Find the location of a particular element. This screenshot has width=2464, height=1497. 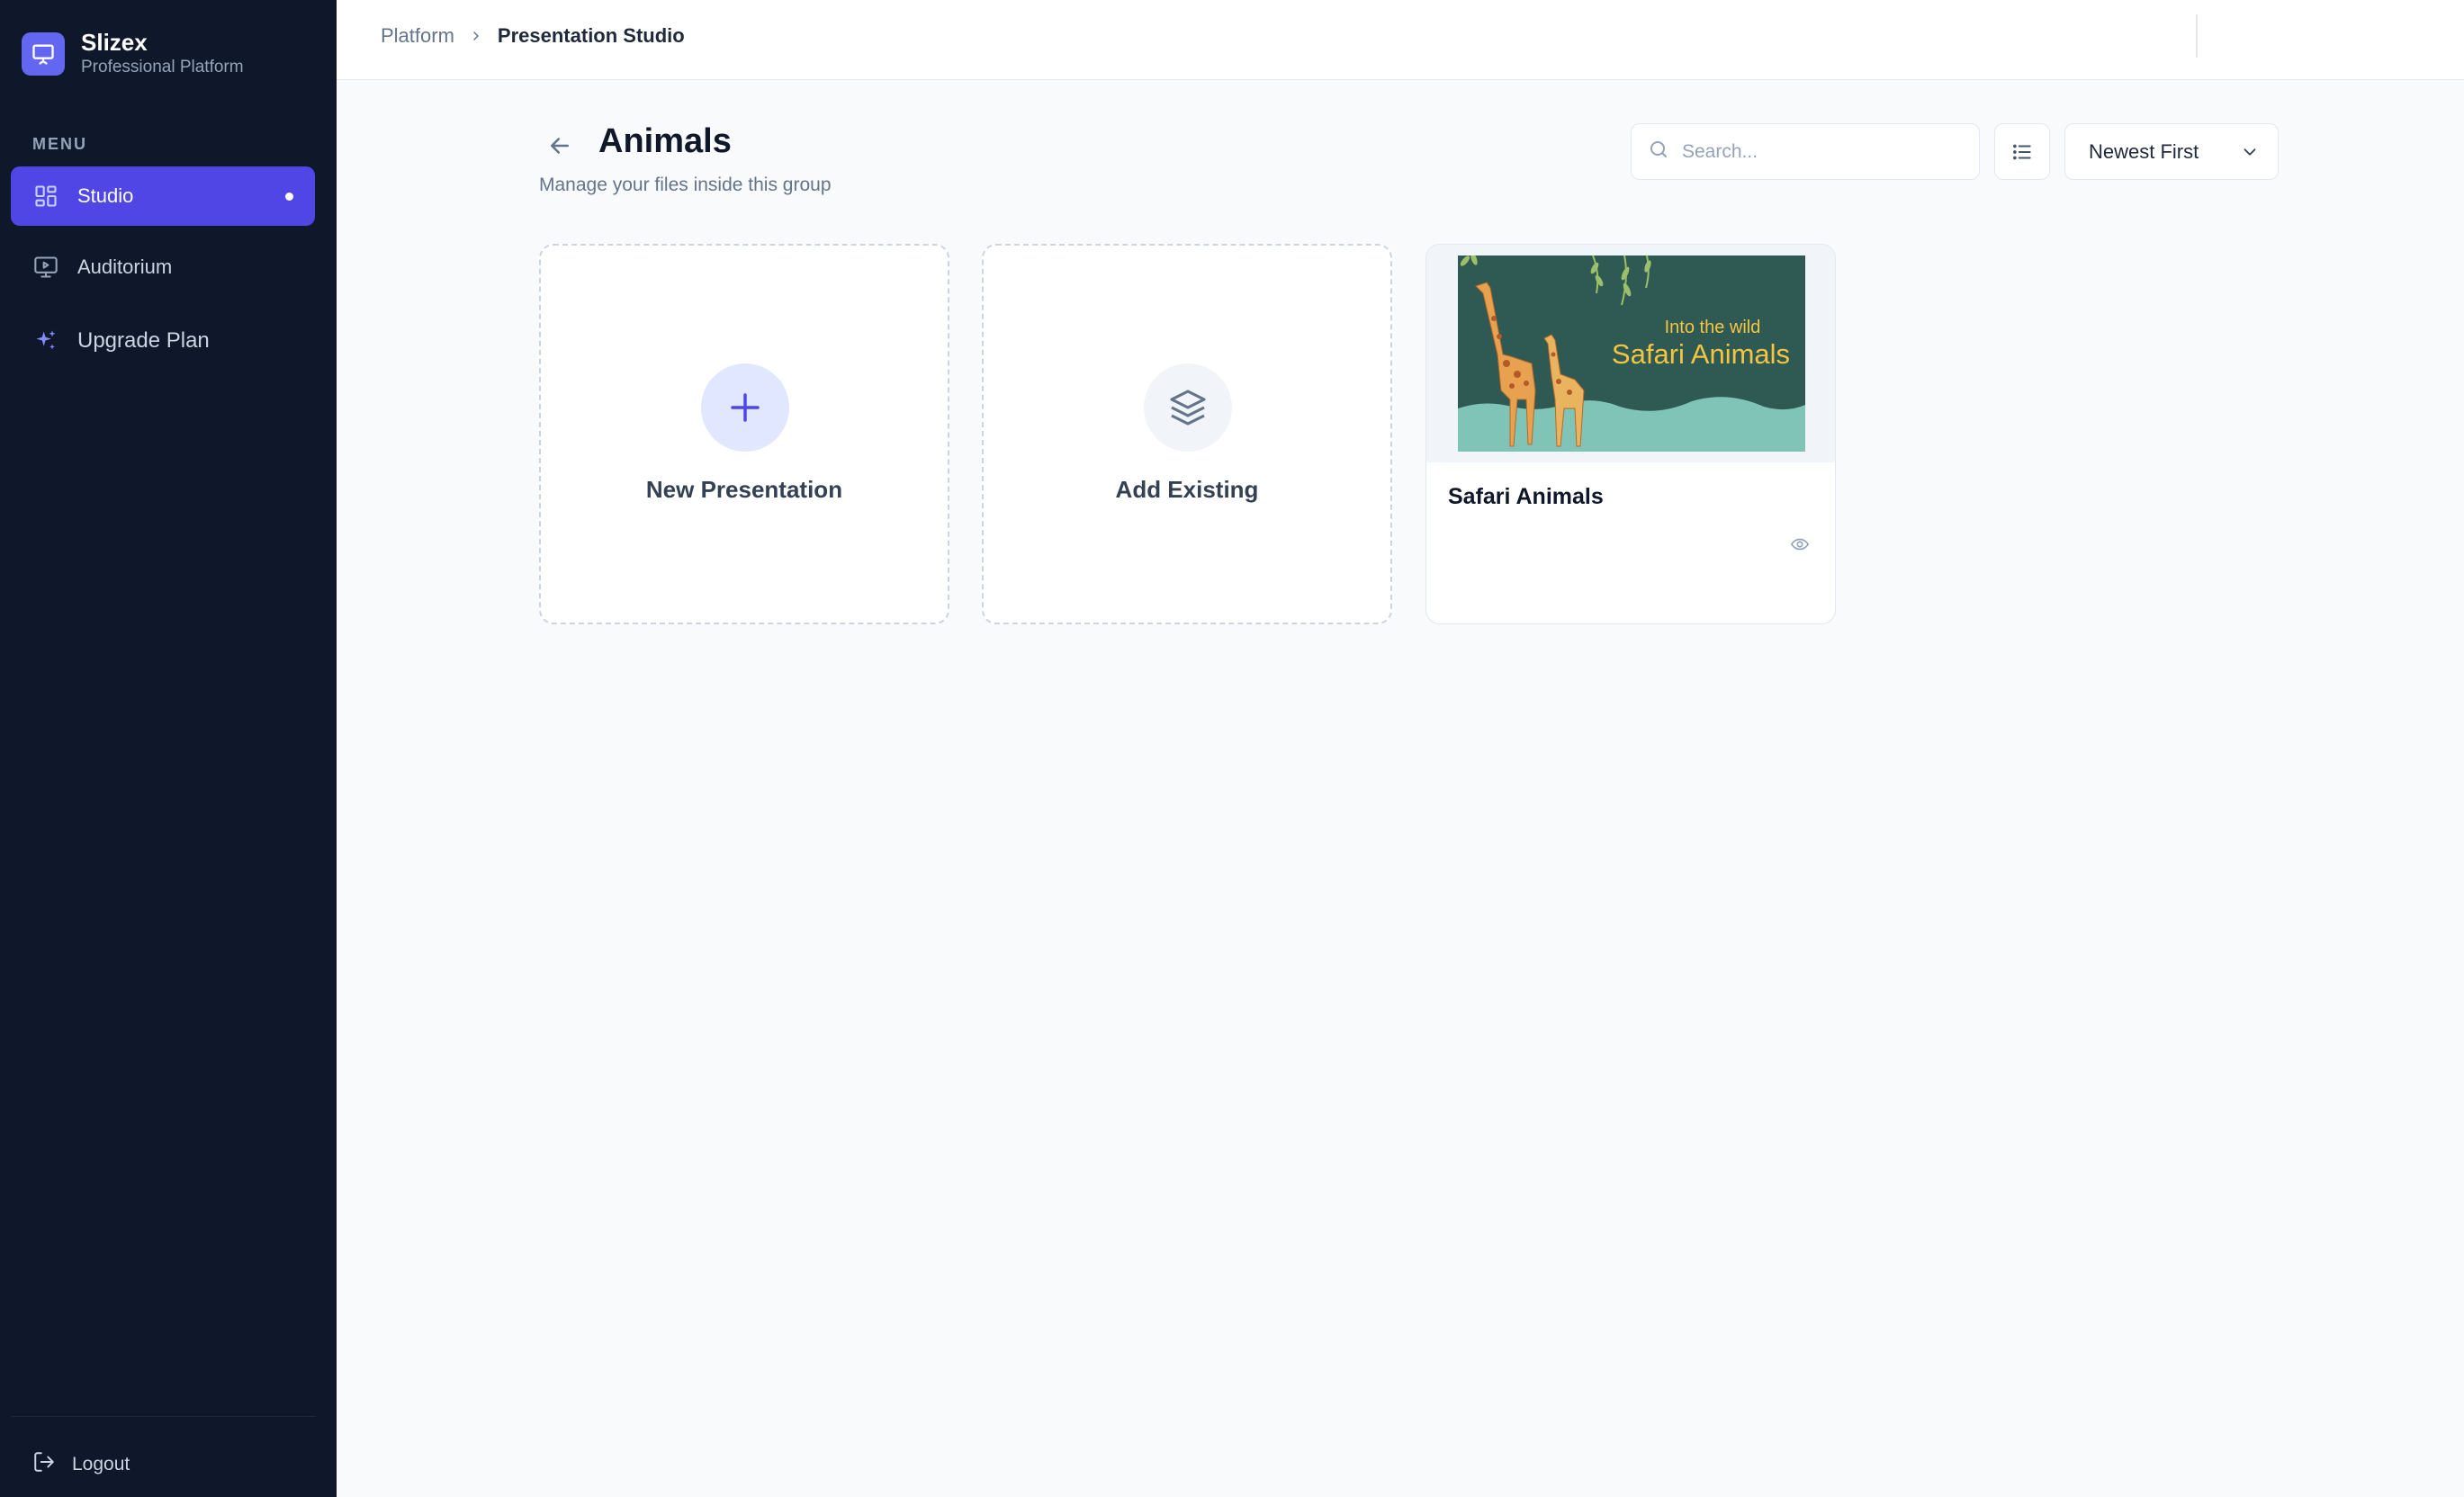

presentation-thumbnail: Into the wild Safari Animals is located at coordinates (1631, 354).